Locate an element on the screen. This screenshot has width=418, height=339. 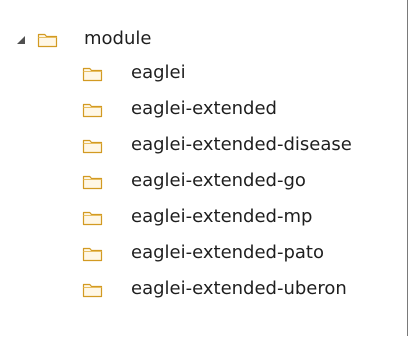
tree-item-label: eaglei-extended-disease is located at coordinates (241, 144).